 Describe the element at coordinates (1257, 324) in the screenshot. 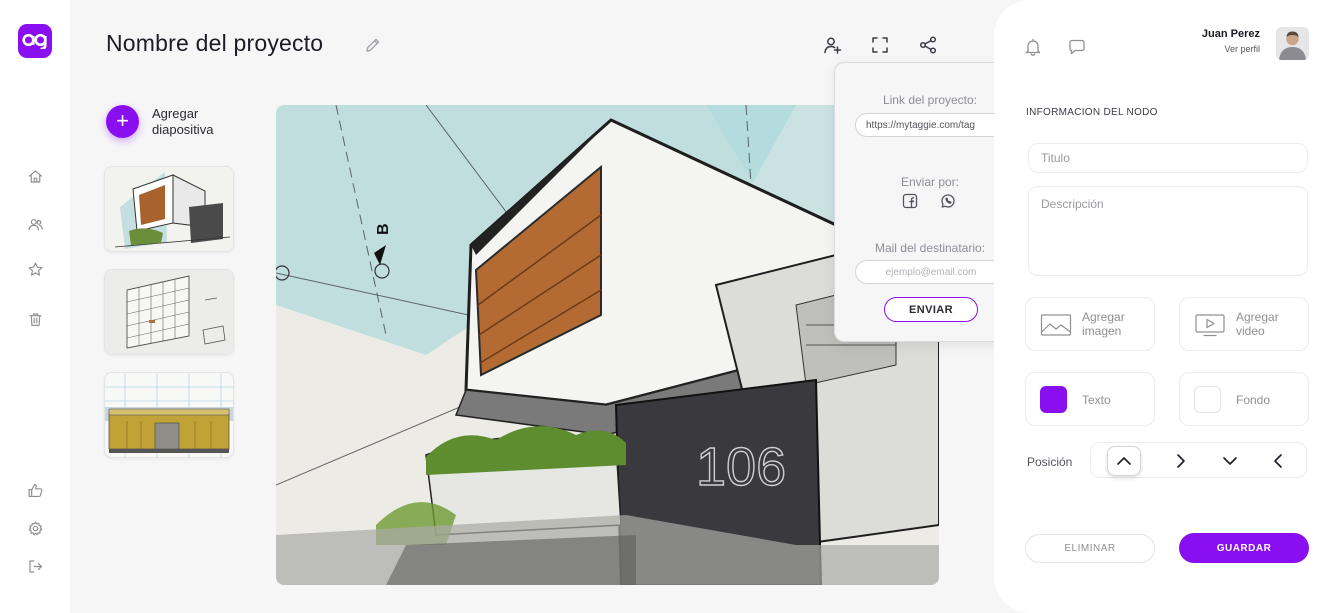

I see `add-video-label: Agregar video` at that location.